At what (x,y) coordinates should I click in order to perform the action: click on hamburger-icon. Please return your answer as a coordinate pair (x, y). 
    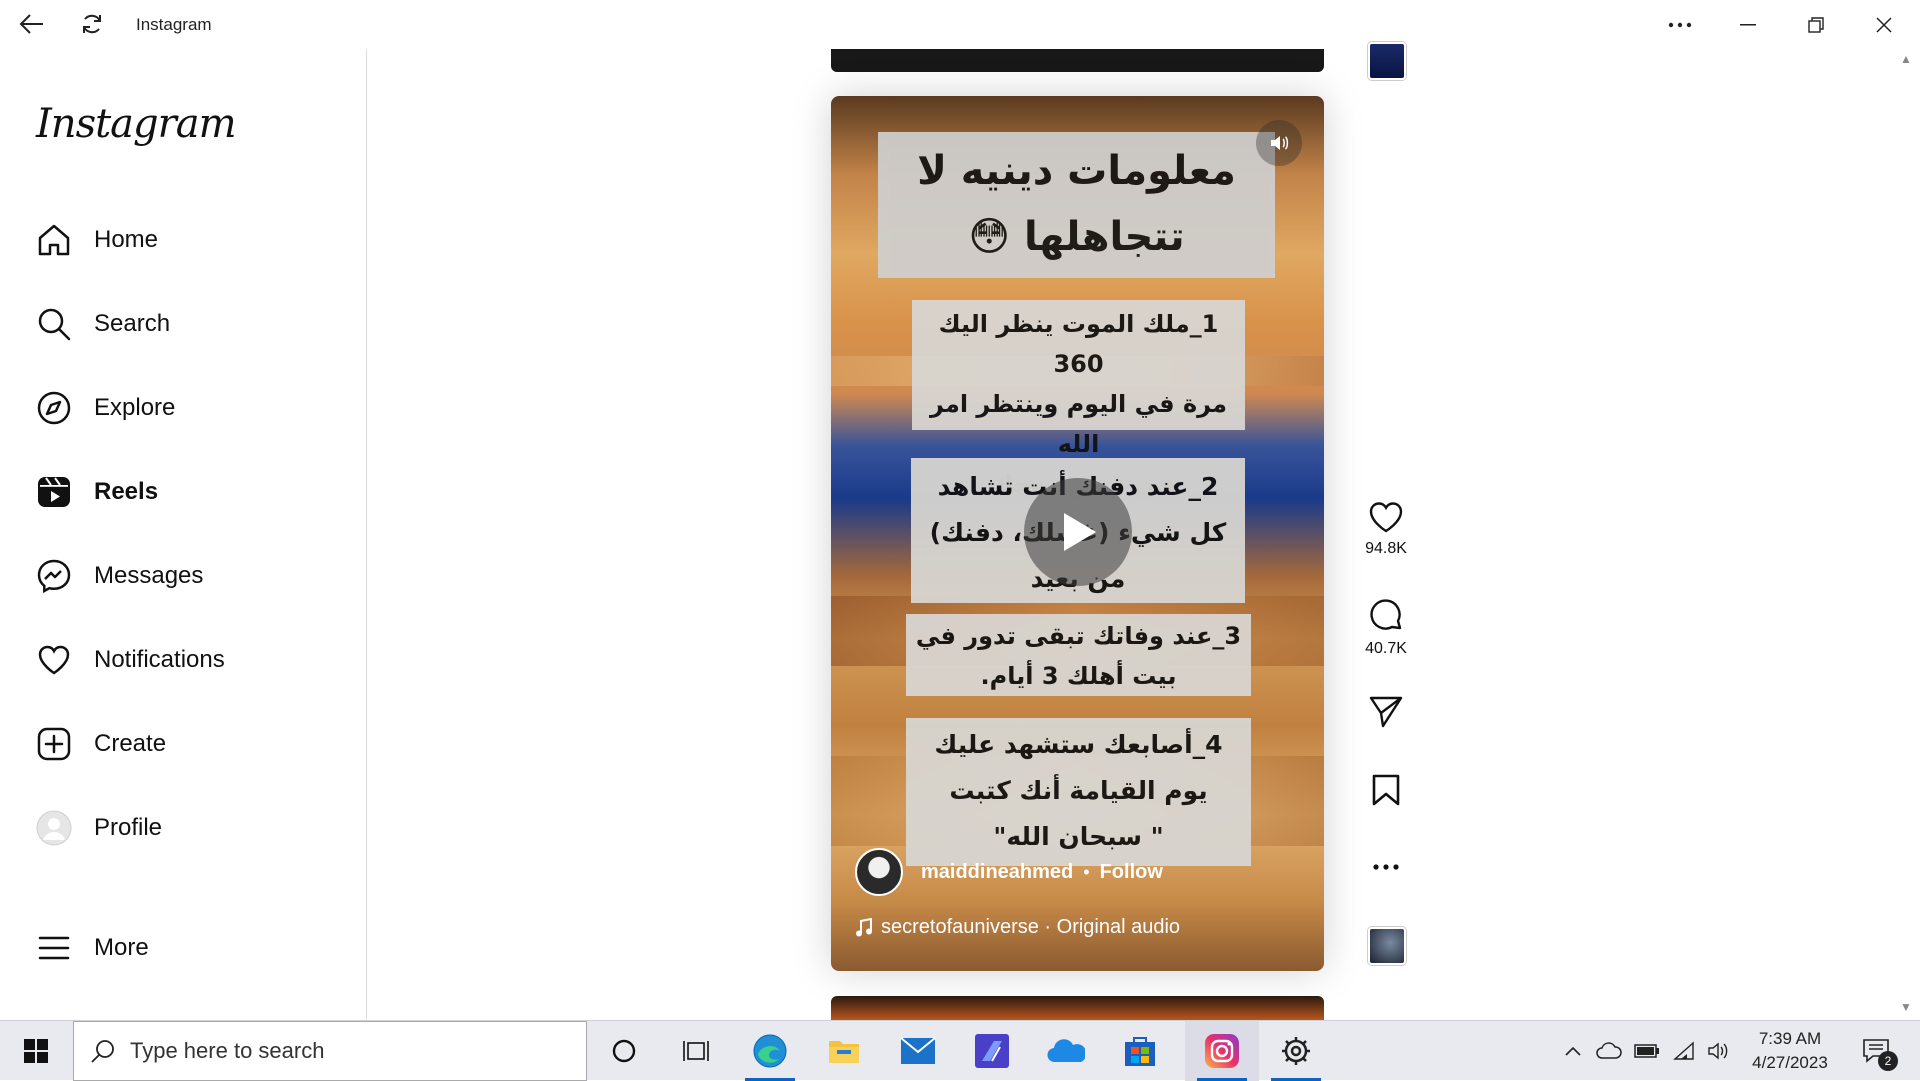
    Looking at the image, I should click on (54, 948).